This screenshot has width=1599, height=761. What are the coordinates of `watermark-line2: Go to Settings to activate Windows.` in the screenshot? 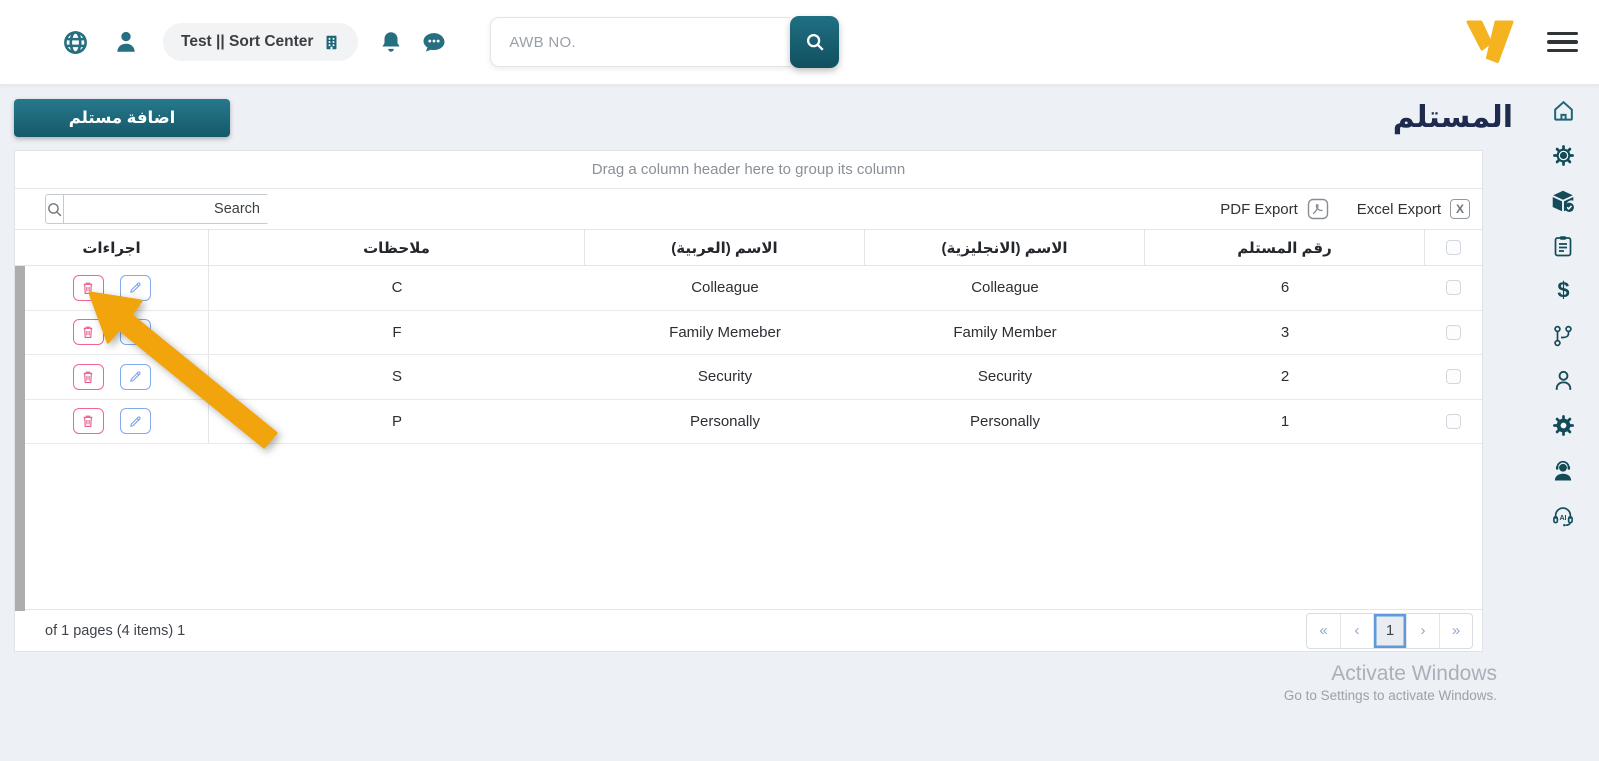 It's located at (1390, 695).